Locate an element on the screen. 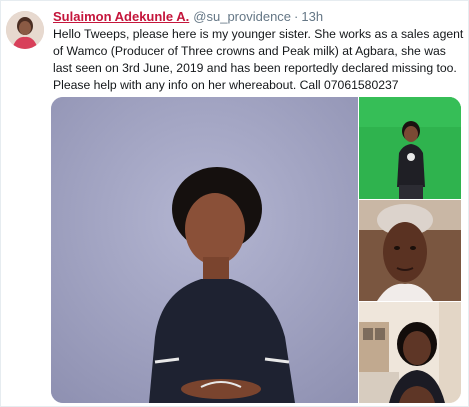  tweet-header: Sulaimon Adekunle A. @su_providence · 13h is located at coordinates (188, 17).